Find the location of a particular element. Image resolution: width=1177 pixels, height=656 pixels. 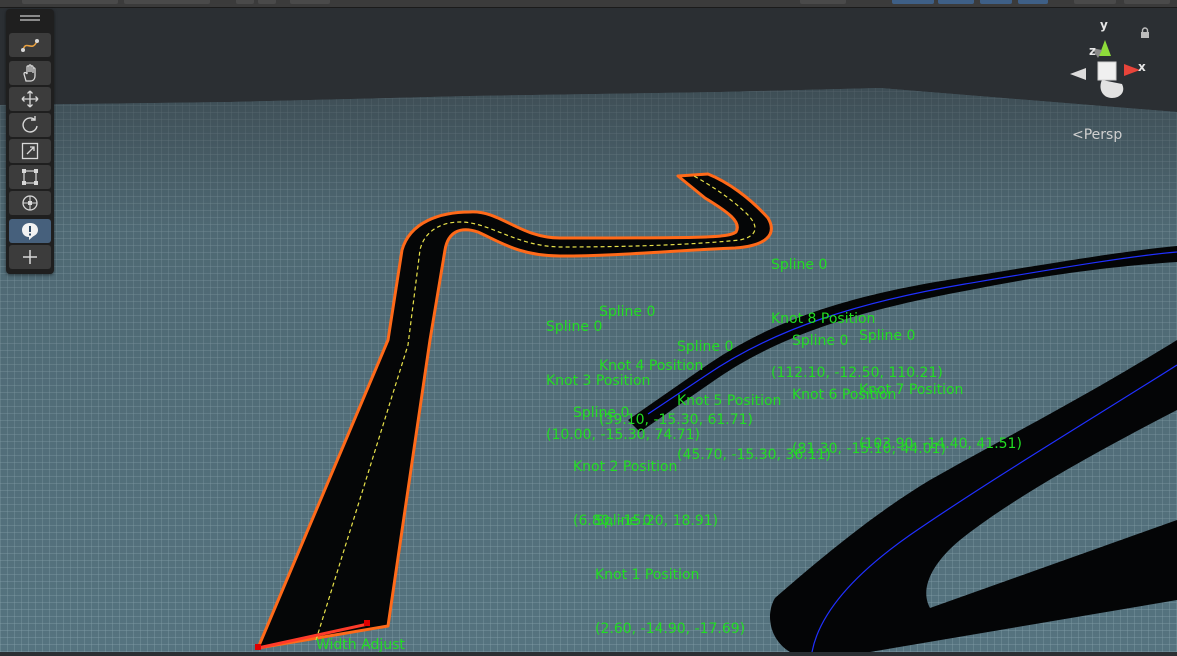

rotate-tool-icon is located at coordinates (30, 124).